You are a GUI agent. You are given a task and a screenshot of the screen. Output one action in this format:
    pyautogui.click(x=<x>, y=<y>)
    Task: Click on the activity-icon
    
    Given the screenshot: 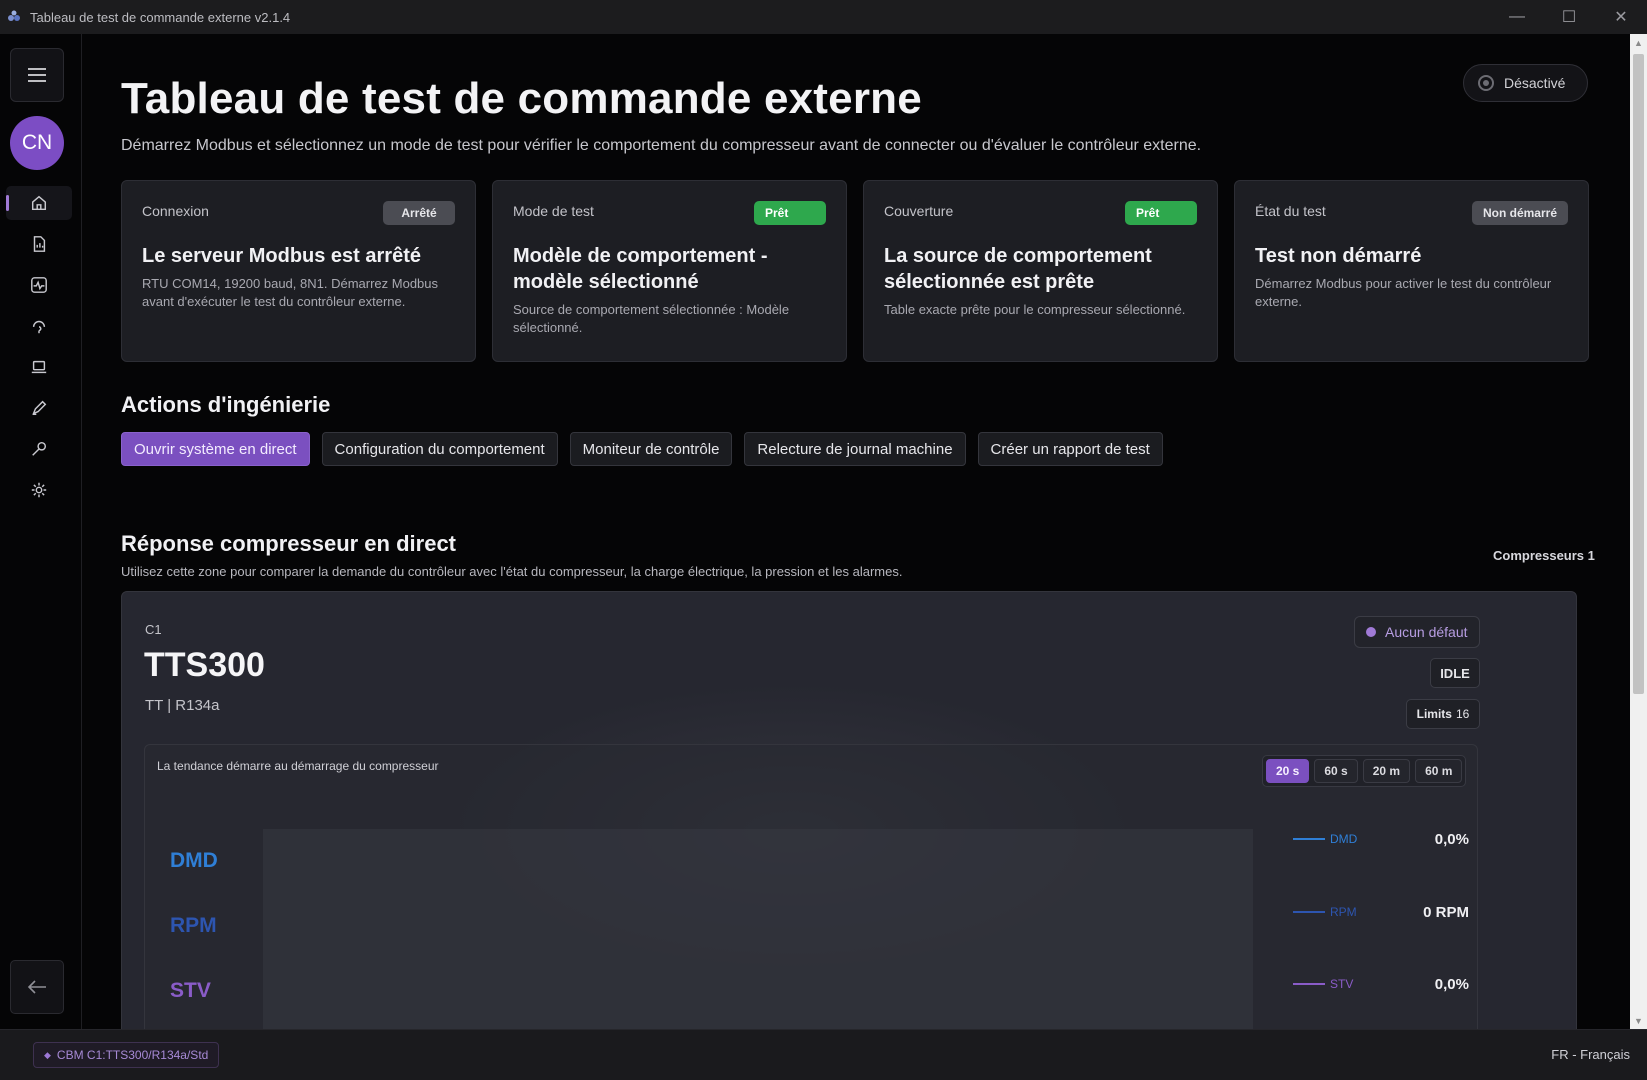 What is the action you would take?
    pyautogui.click(x=39, y=285)
    